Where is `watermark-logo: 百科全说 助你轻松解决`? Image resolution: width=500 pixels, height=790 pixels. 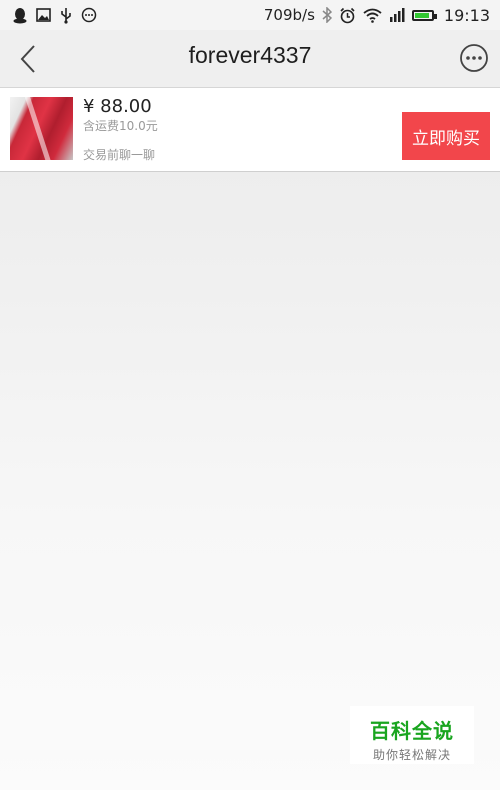 watermark-logo: 百科全说 助你轻松解决 is located at coordinates (412, 735).